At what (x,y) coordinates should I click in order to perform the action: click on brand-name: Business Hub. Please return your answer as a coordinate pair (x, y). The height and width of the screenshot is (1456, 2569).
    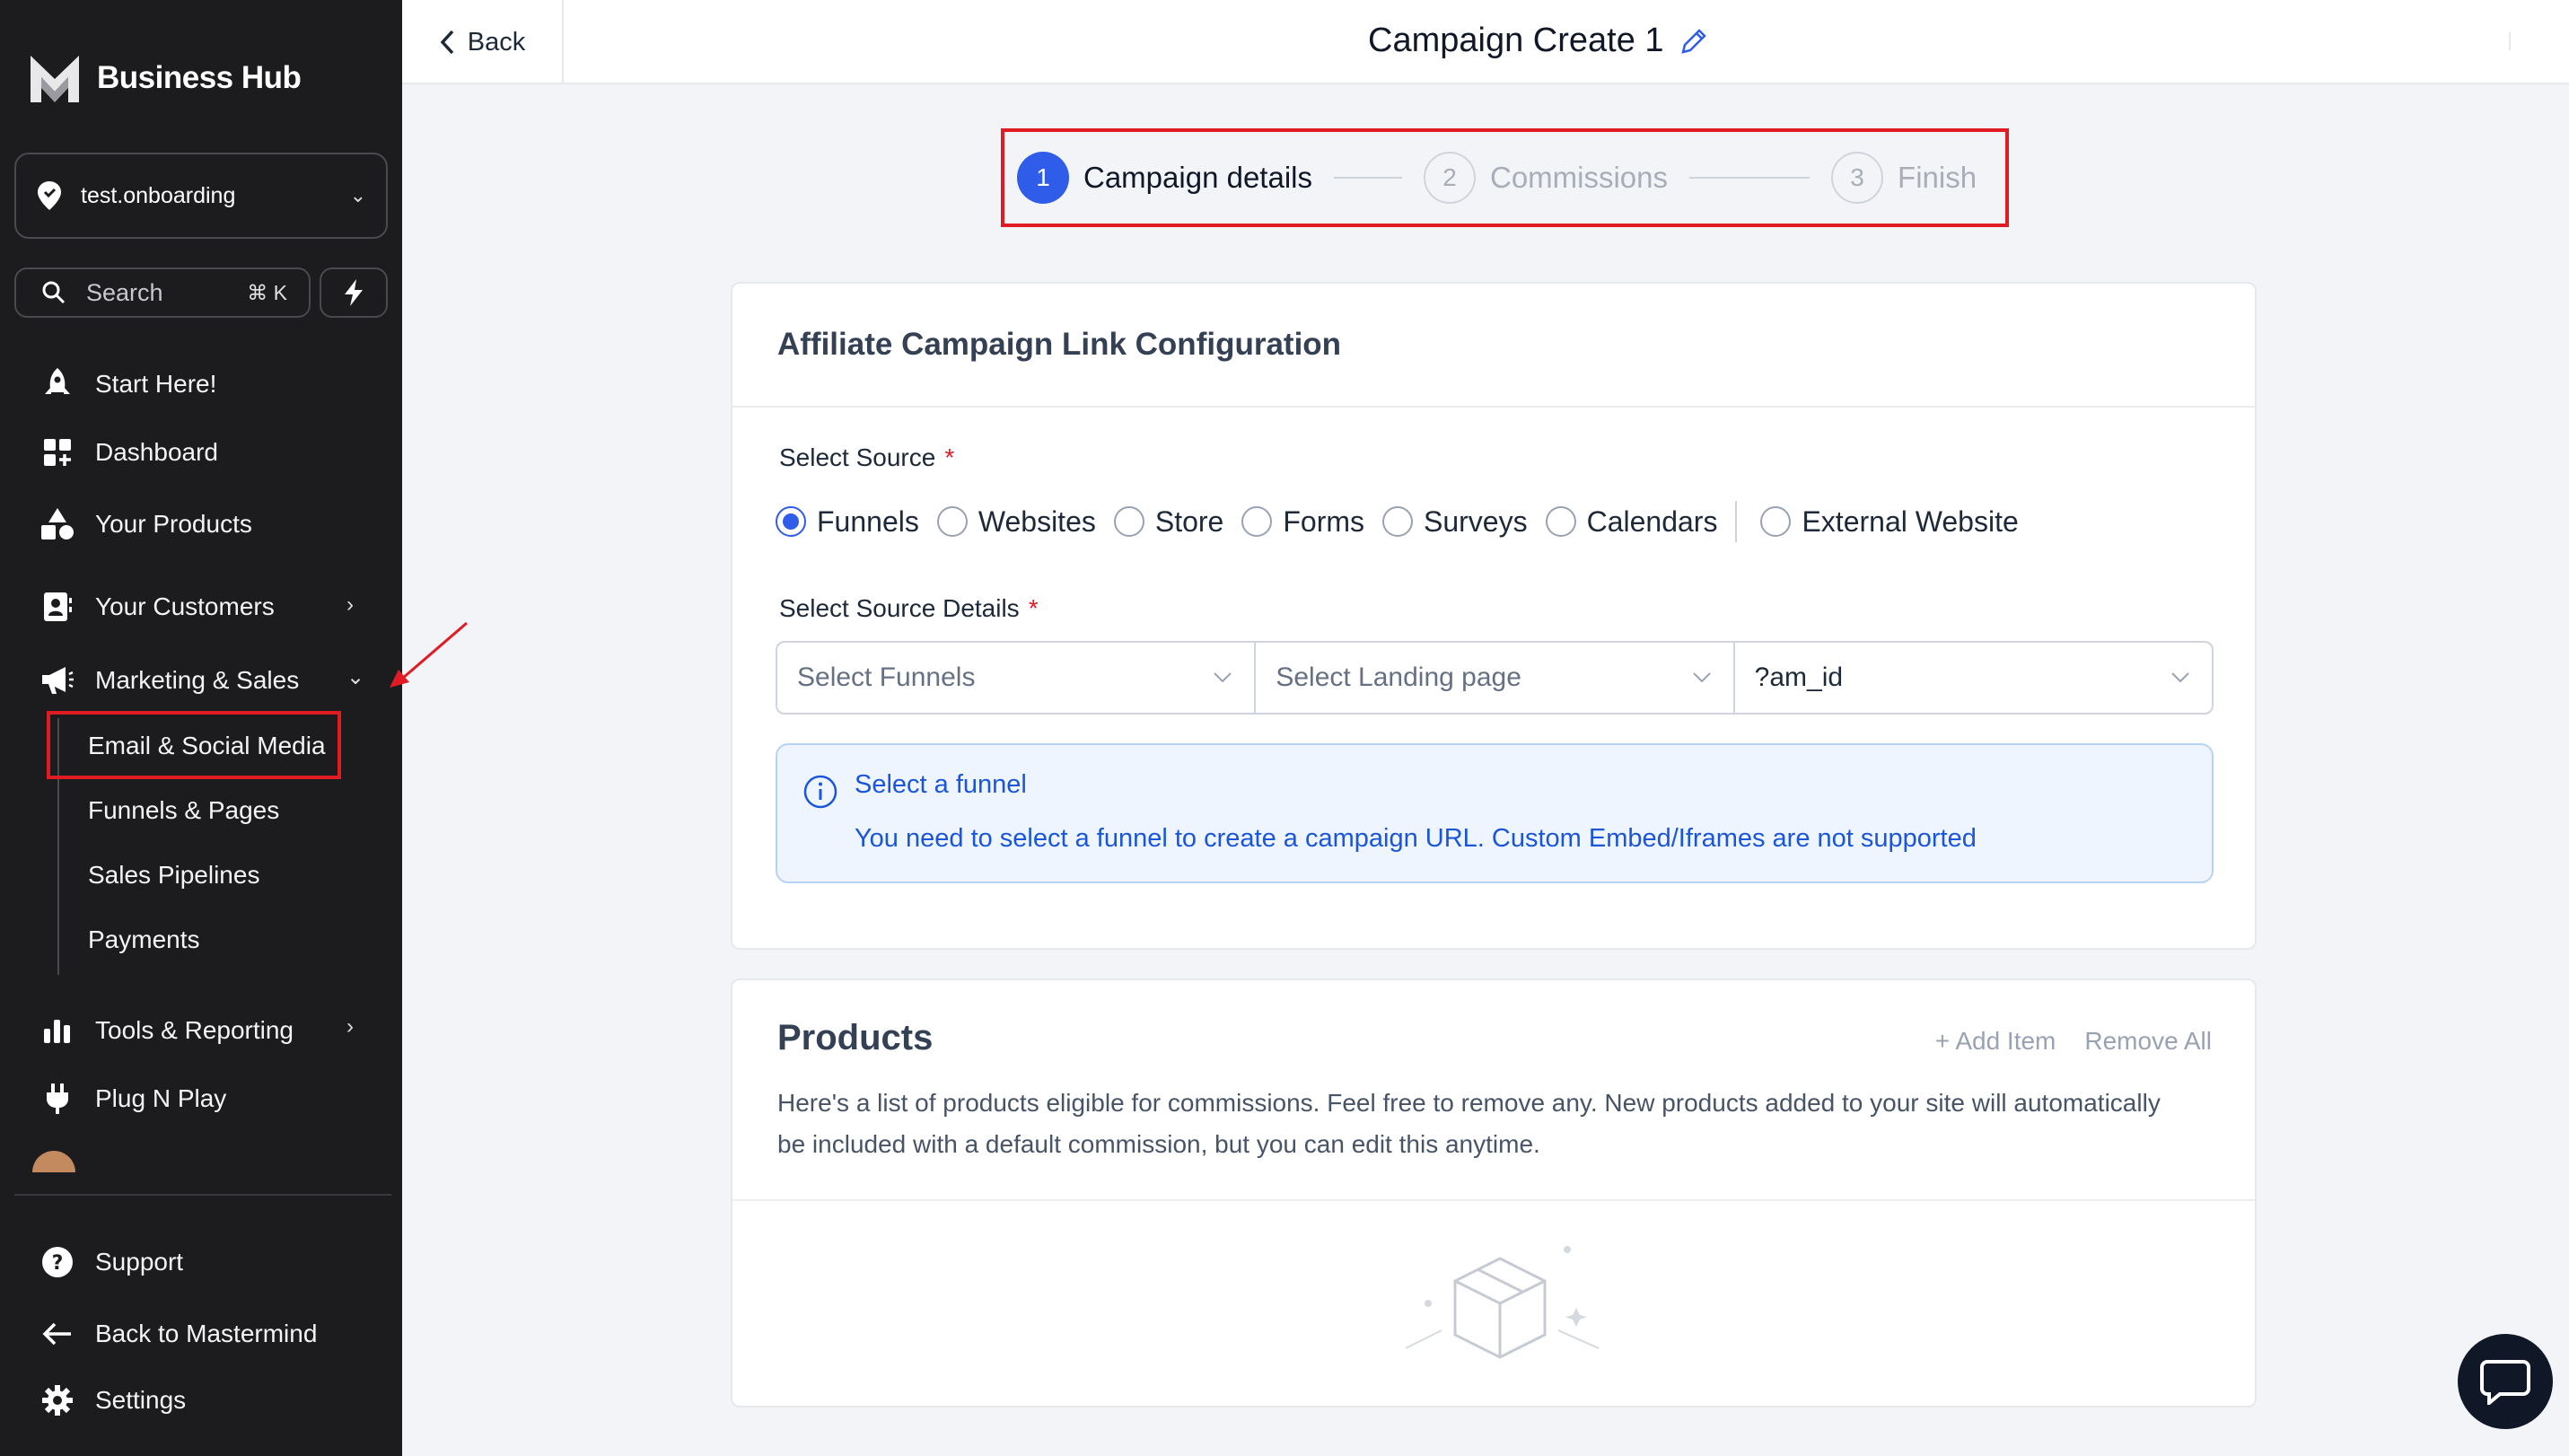
    Looking at the image, I should click on (199, 77).